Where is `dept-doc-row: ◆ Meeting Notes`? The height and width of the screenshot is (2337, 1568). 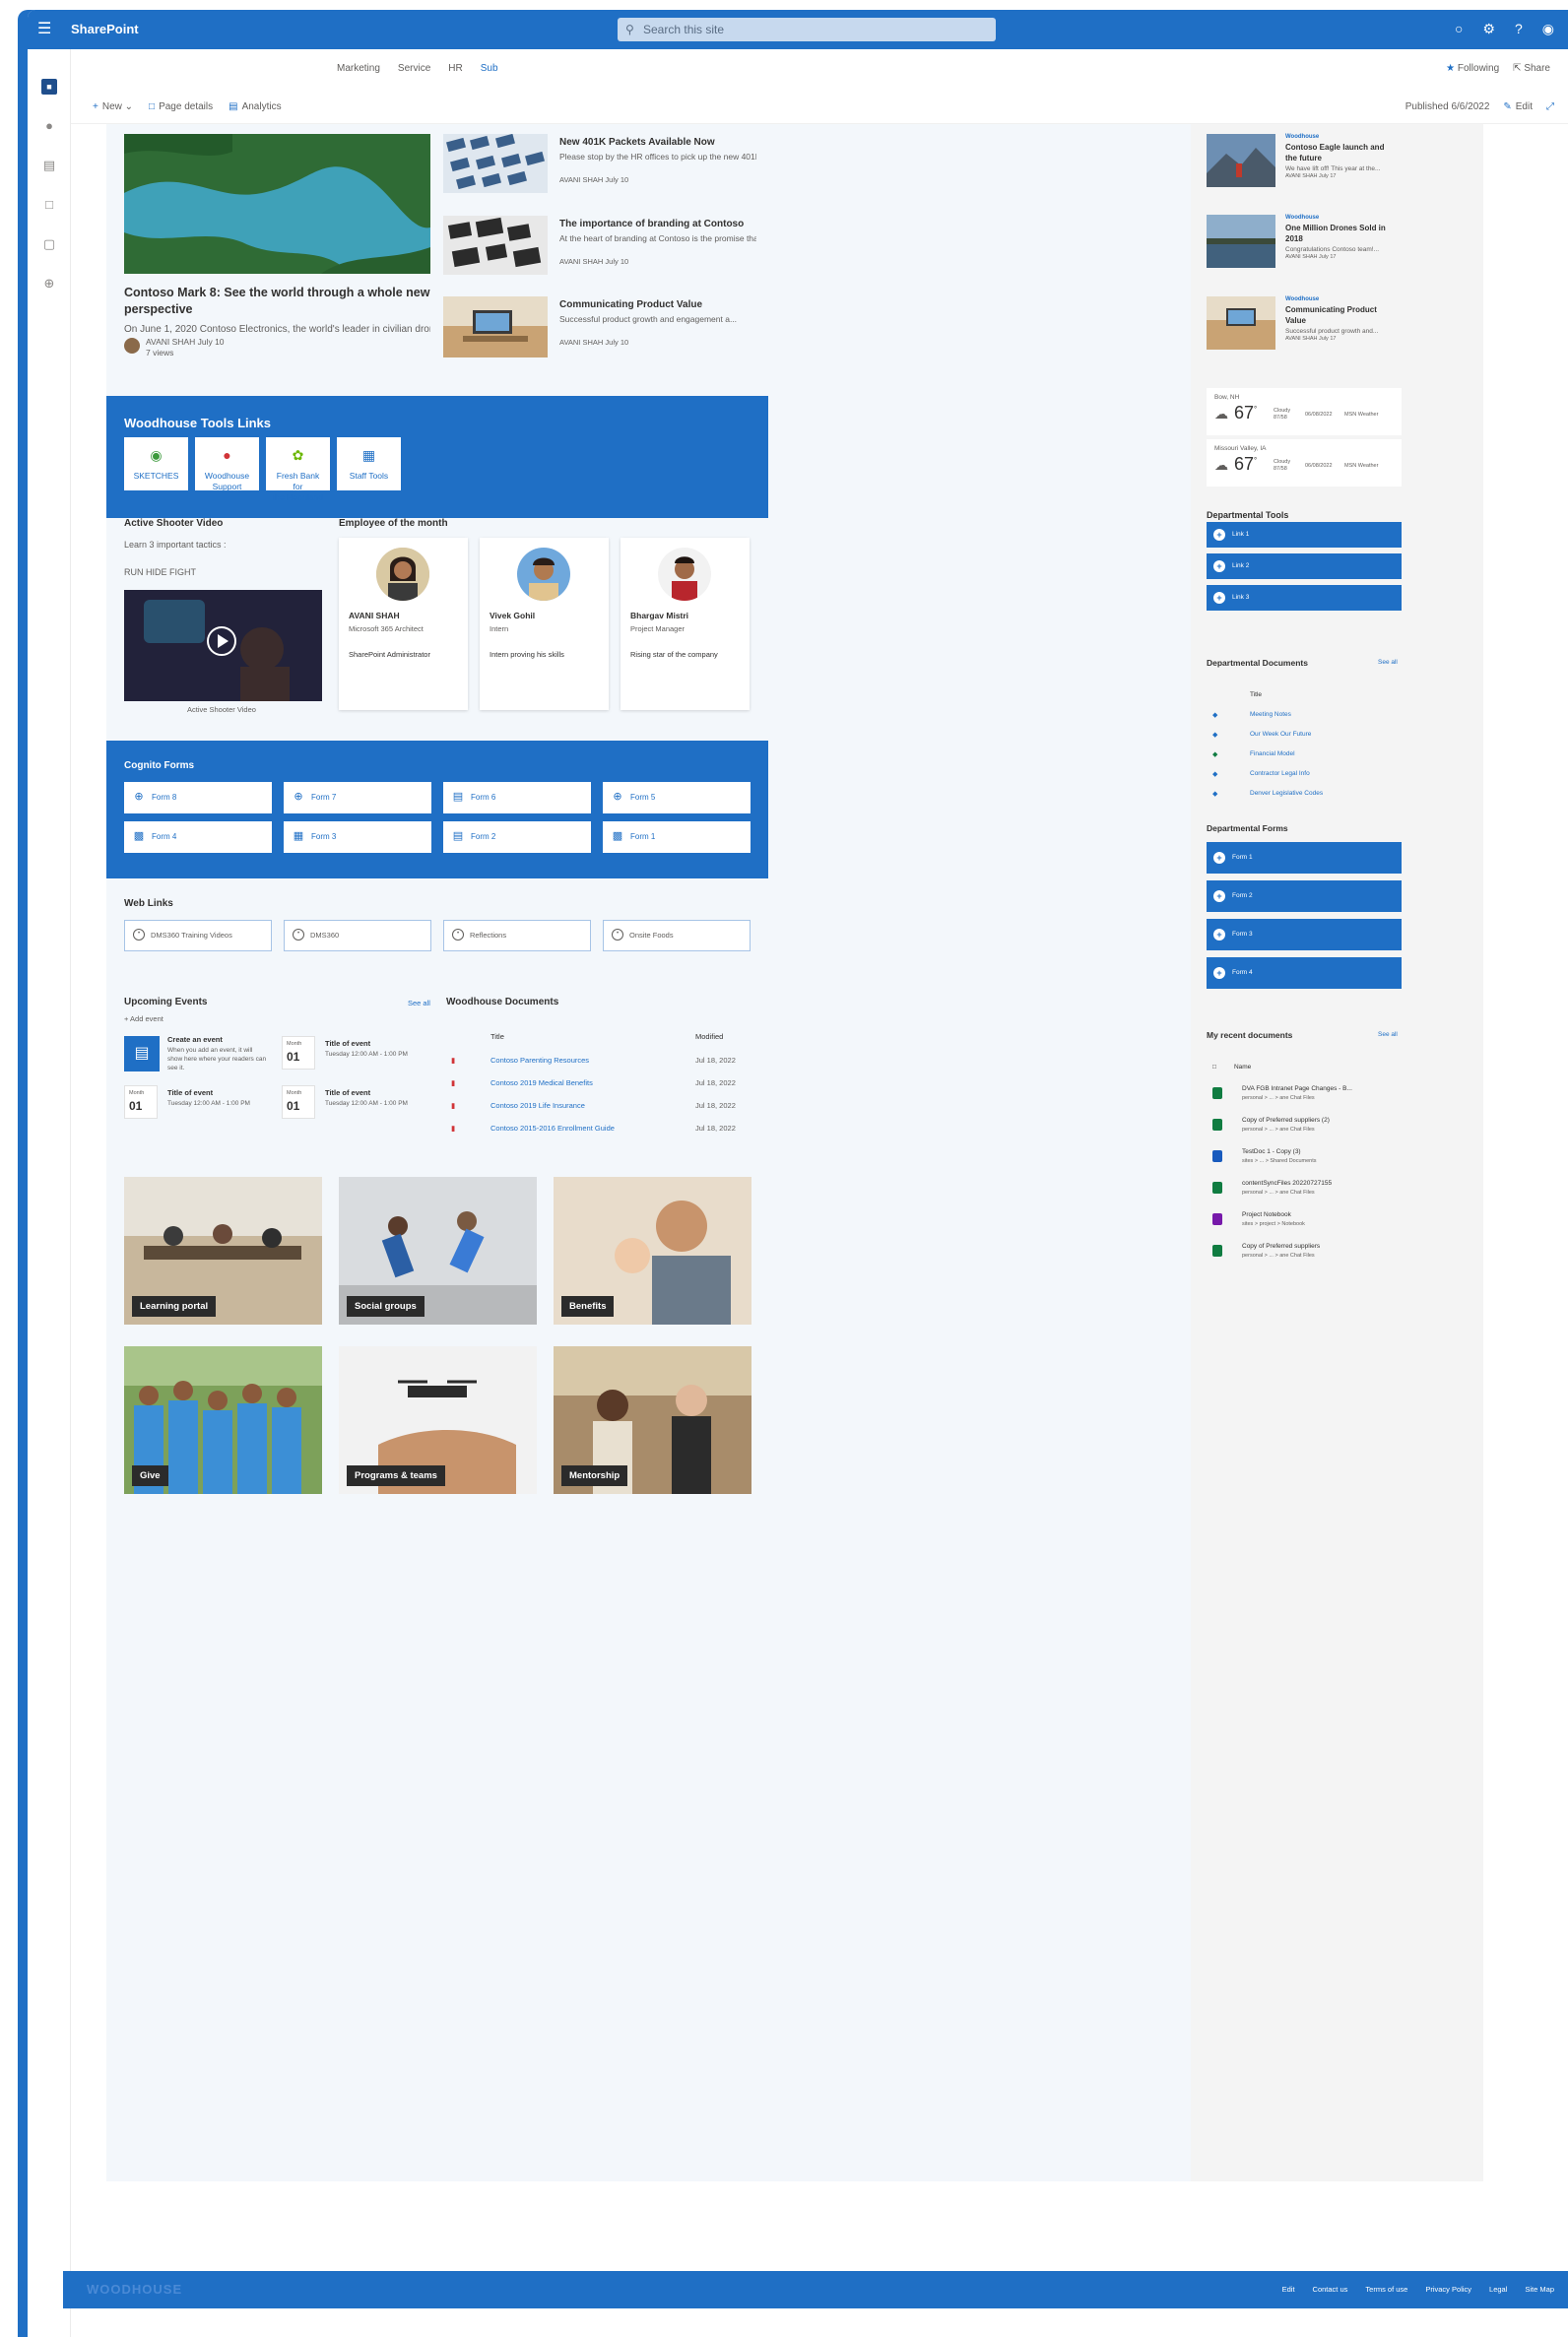 dept-doc-row: ◆ Meeting Notes is located at coordinates (1306, 715).